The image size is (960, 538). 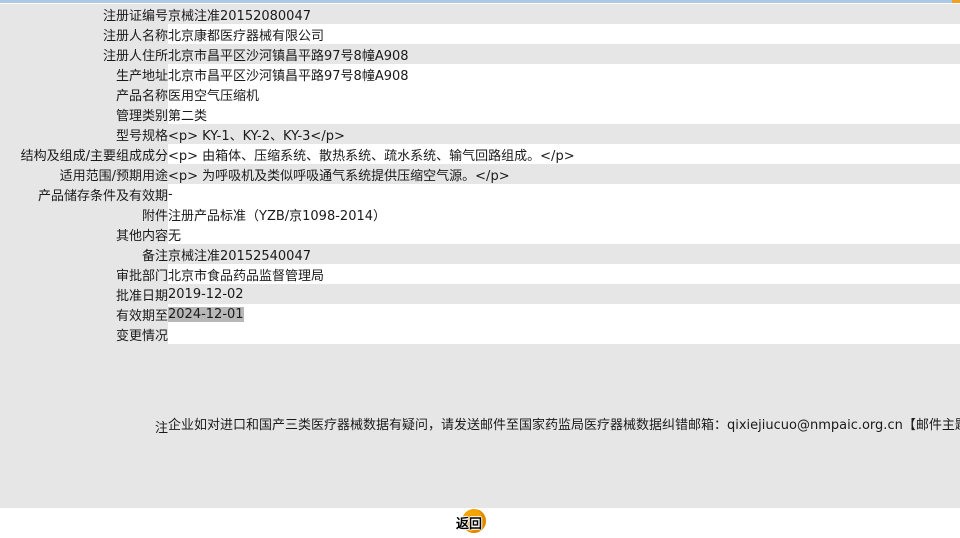 I want to click on table-row: 产品名称 医用空气压缩机, so click(x=480, y=94).